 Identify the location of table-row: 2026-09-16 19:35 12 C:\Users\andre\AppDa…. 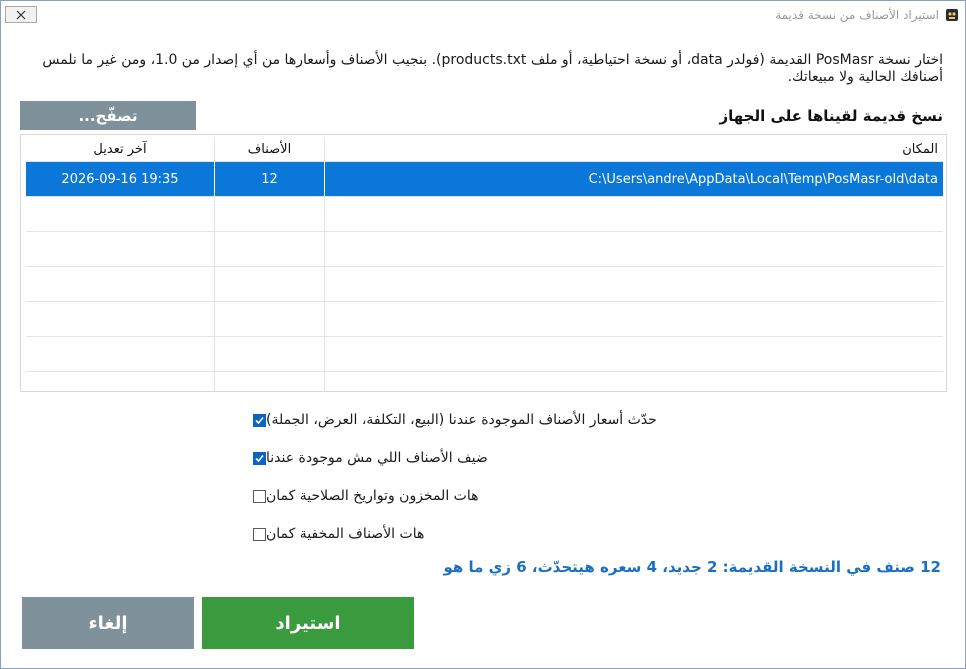
(484, 179).